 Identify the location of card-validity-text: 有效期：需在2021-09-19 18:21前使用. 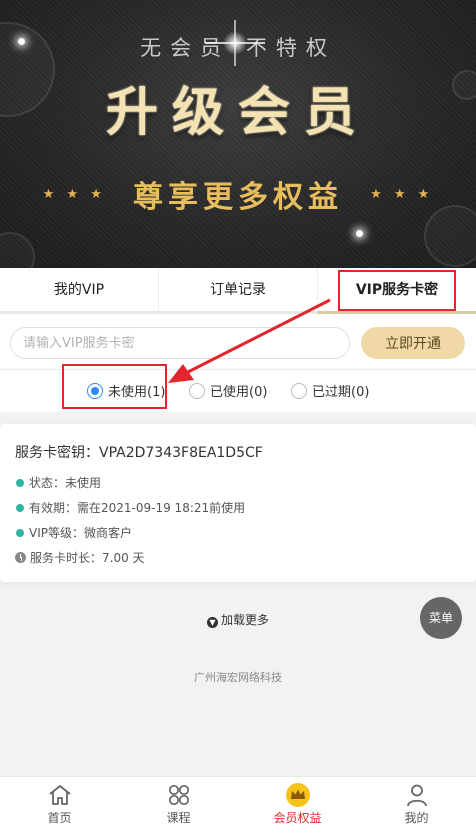
(137, 508).